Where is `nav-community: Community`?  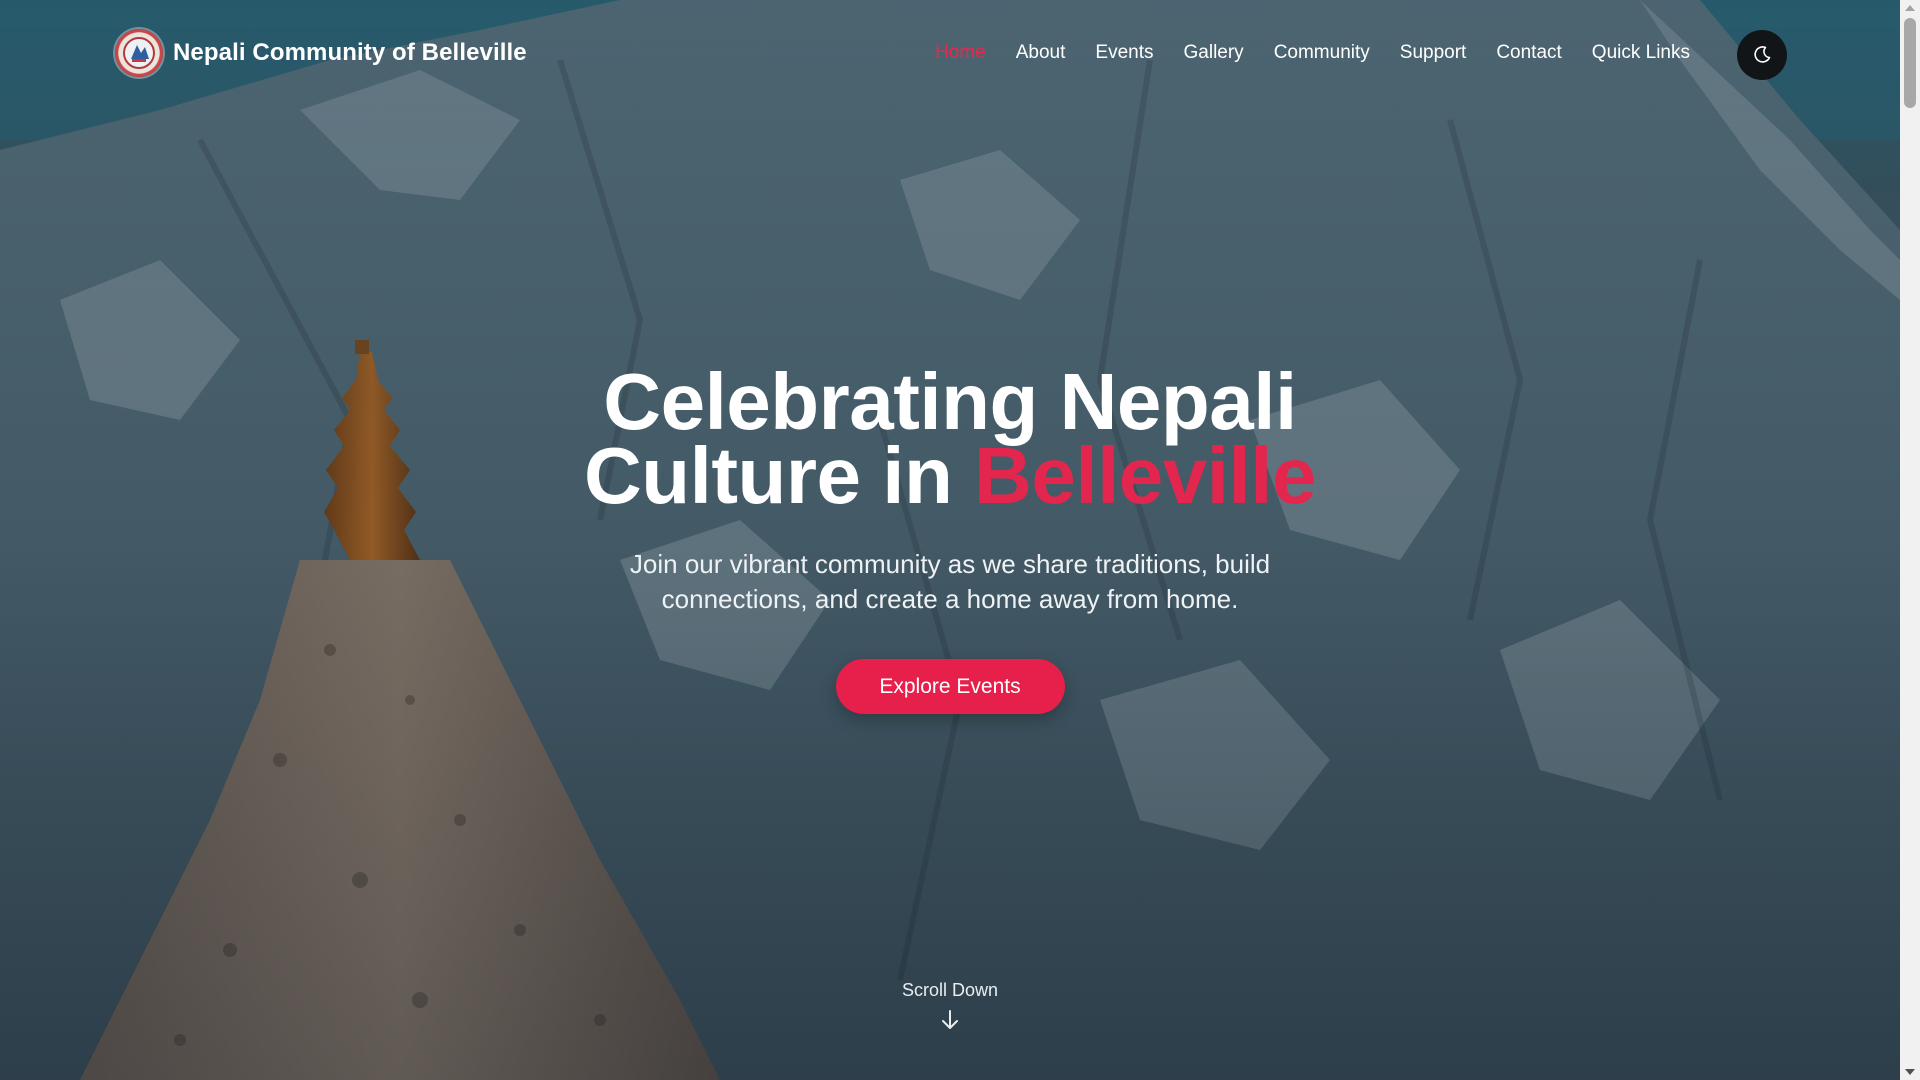 nav-community: Community is located at coordinates (1322, 53).